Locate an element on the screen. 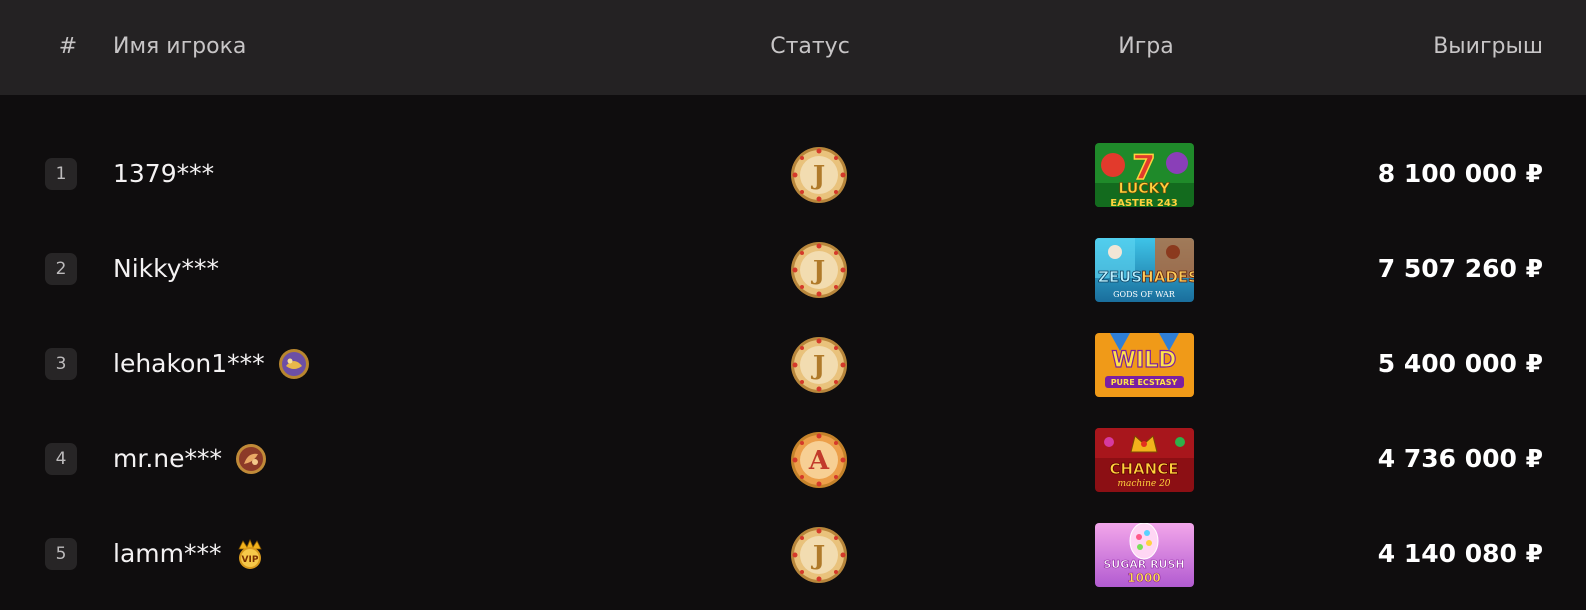 This screenshot has height=610, width=1586. winnings-amount: 4 736 000 ₽ is located at coordinates (1460, 458).